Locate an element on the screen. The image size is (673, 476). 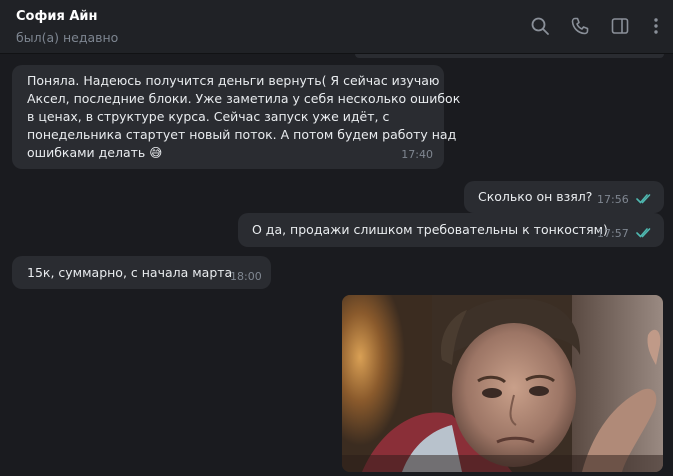
message-time: 17:57 is located at coordinates (613, 233).